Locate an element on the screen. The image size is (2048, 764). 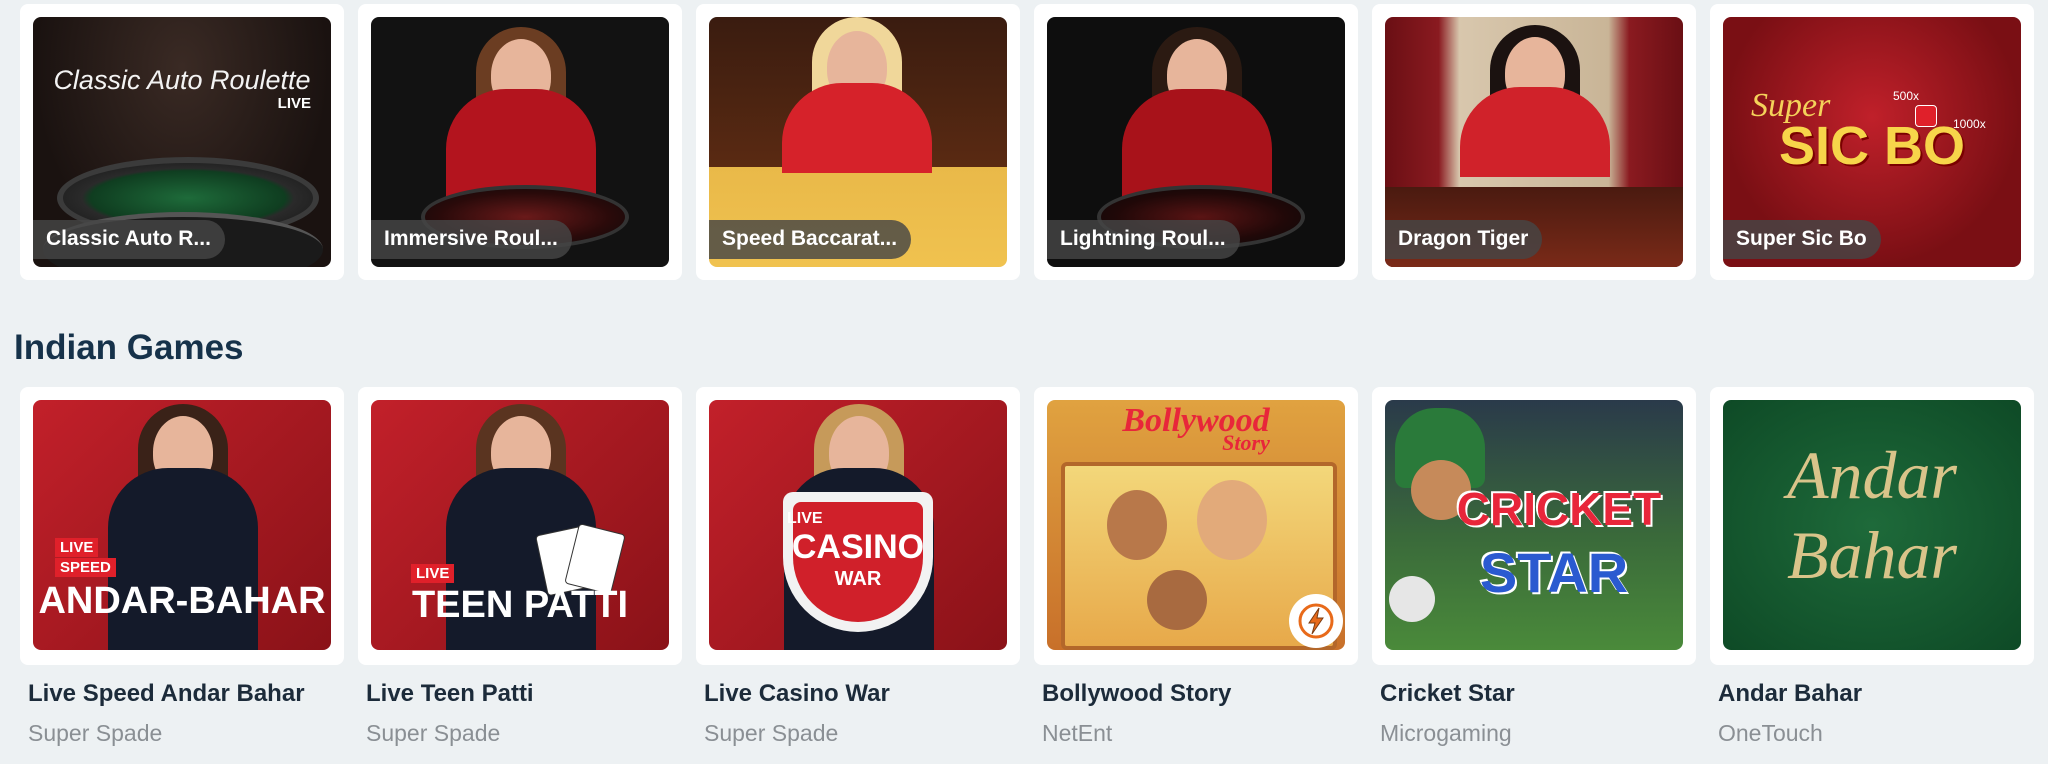
dice-icon is located at coordinates (1926, 116).